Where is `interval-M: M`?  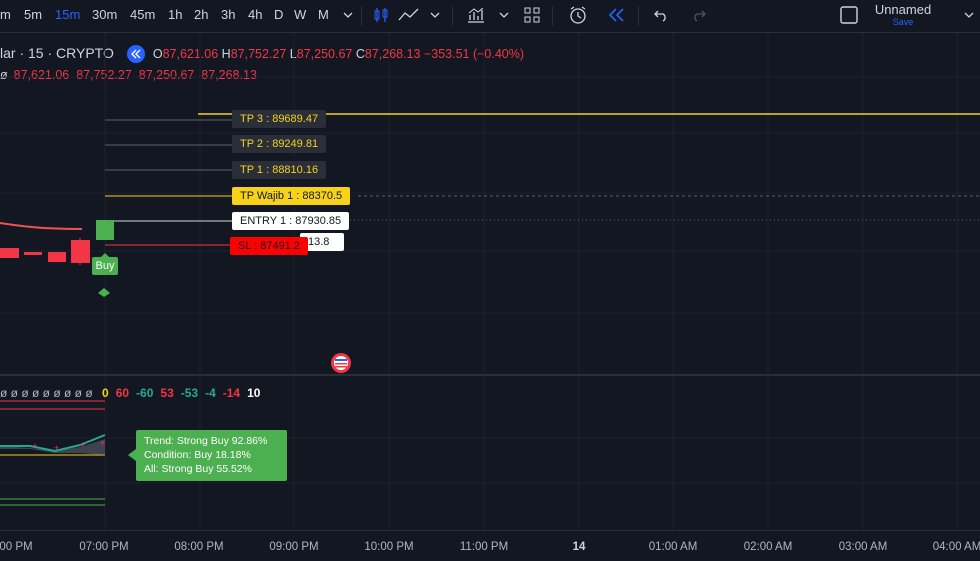
interval-M: M is located at coordinates (323, 15).